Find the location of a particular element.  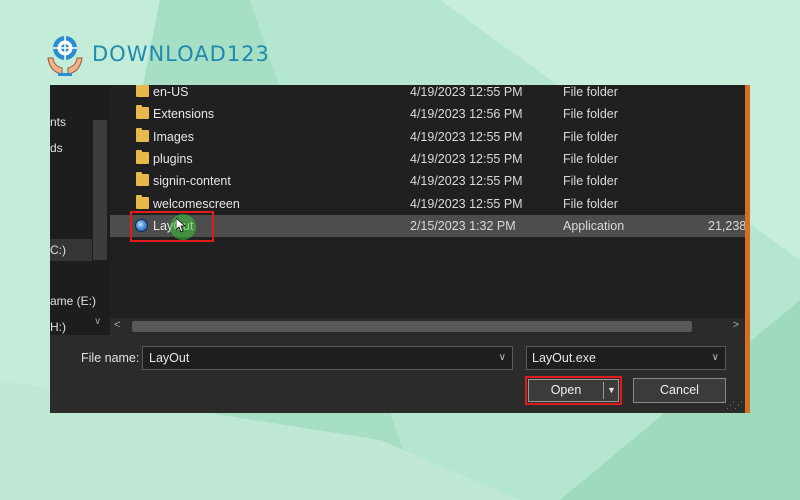

file-name-label: File name: is located at coordinates (110, 358).